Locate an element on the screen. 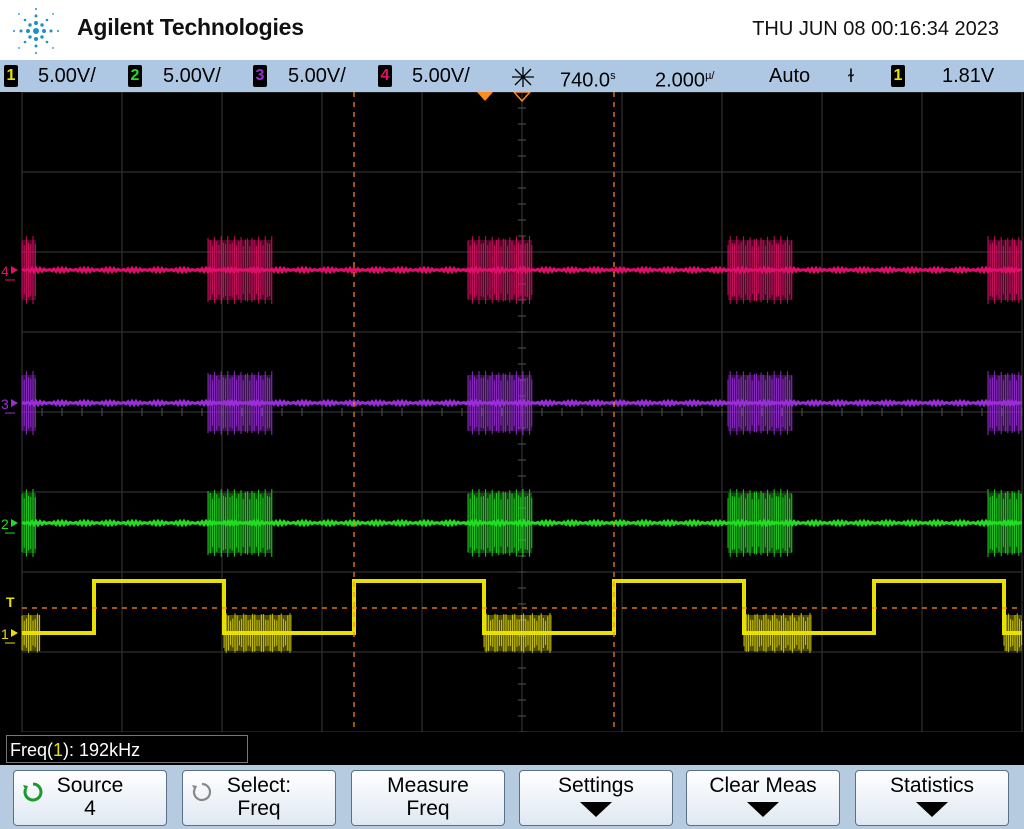  measure-softkey: Measure Freq is located at coordinates (428, 798).